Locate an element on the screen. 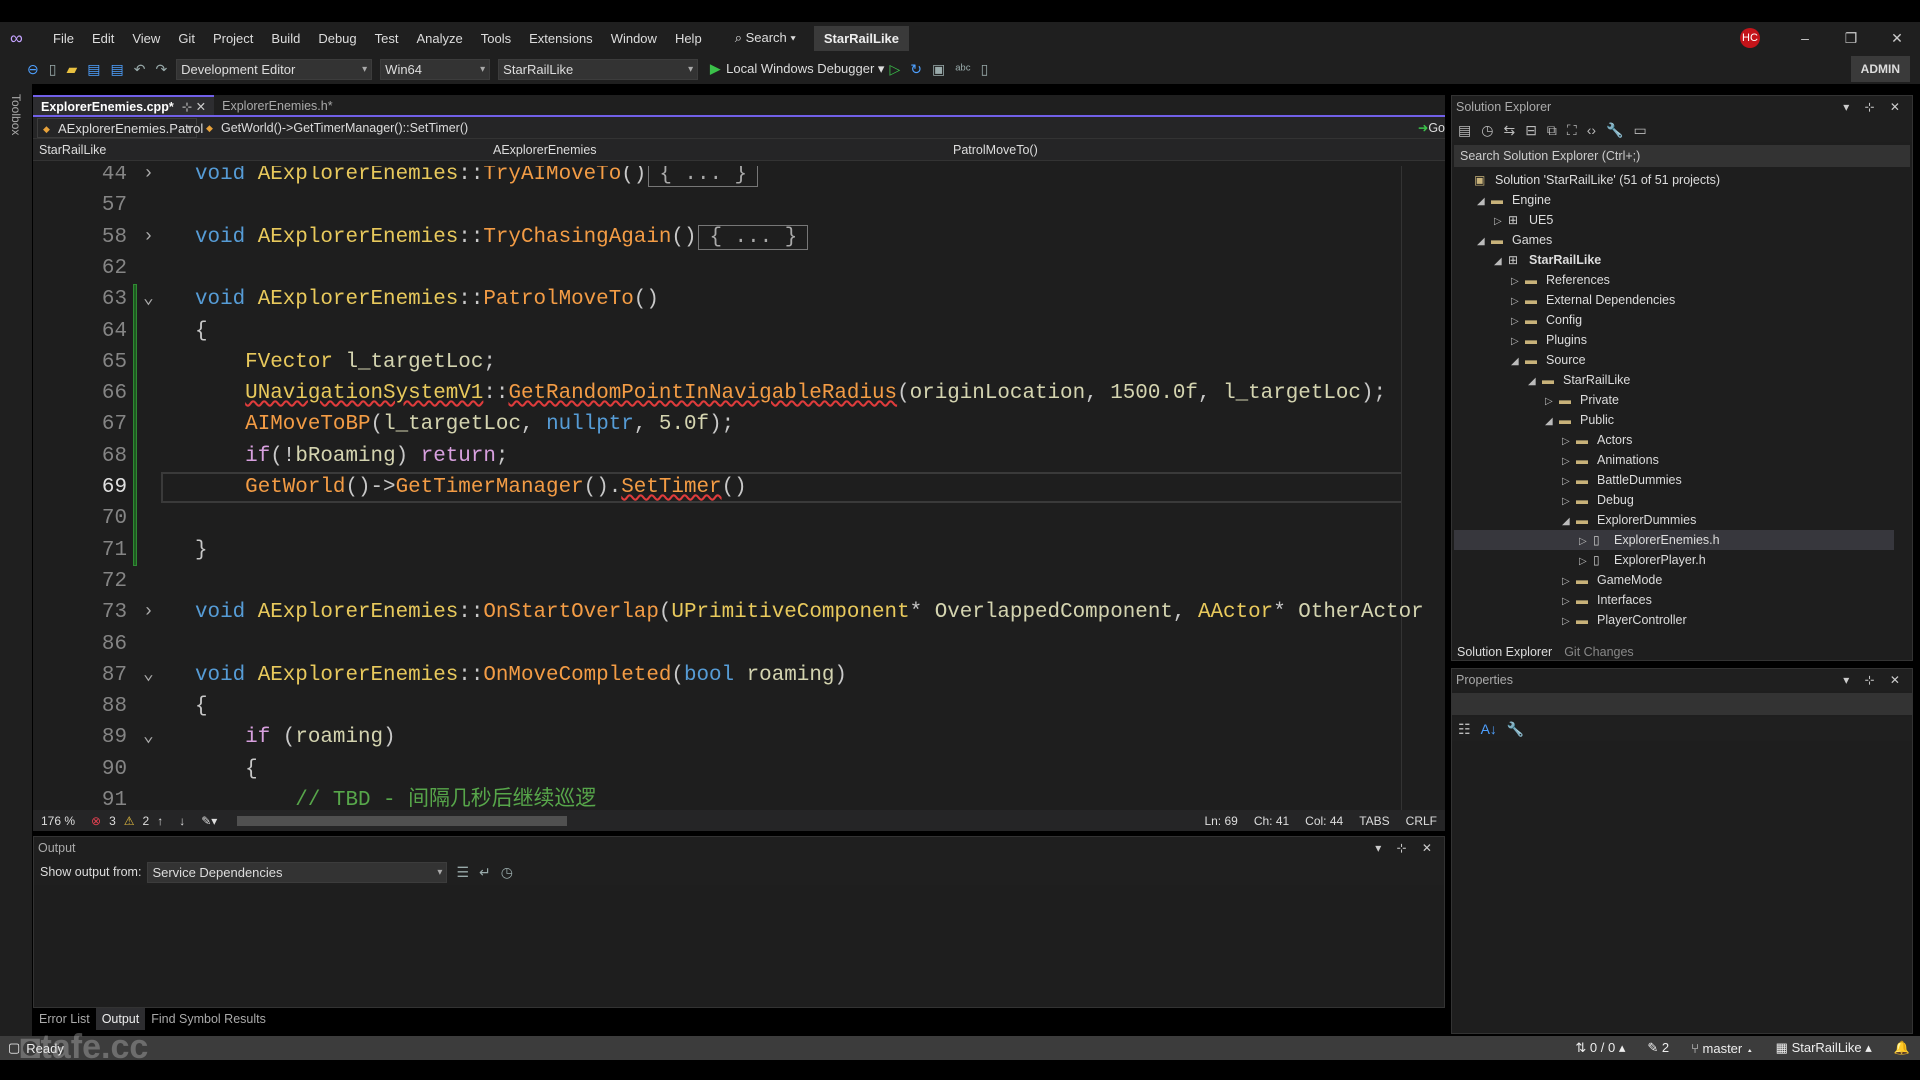 The image size is (1920, 1080). tab-explorerenemies-cpp: ExplorerEnemies.cpp* ⊹ ✕ is located at coordinates (124, 105).